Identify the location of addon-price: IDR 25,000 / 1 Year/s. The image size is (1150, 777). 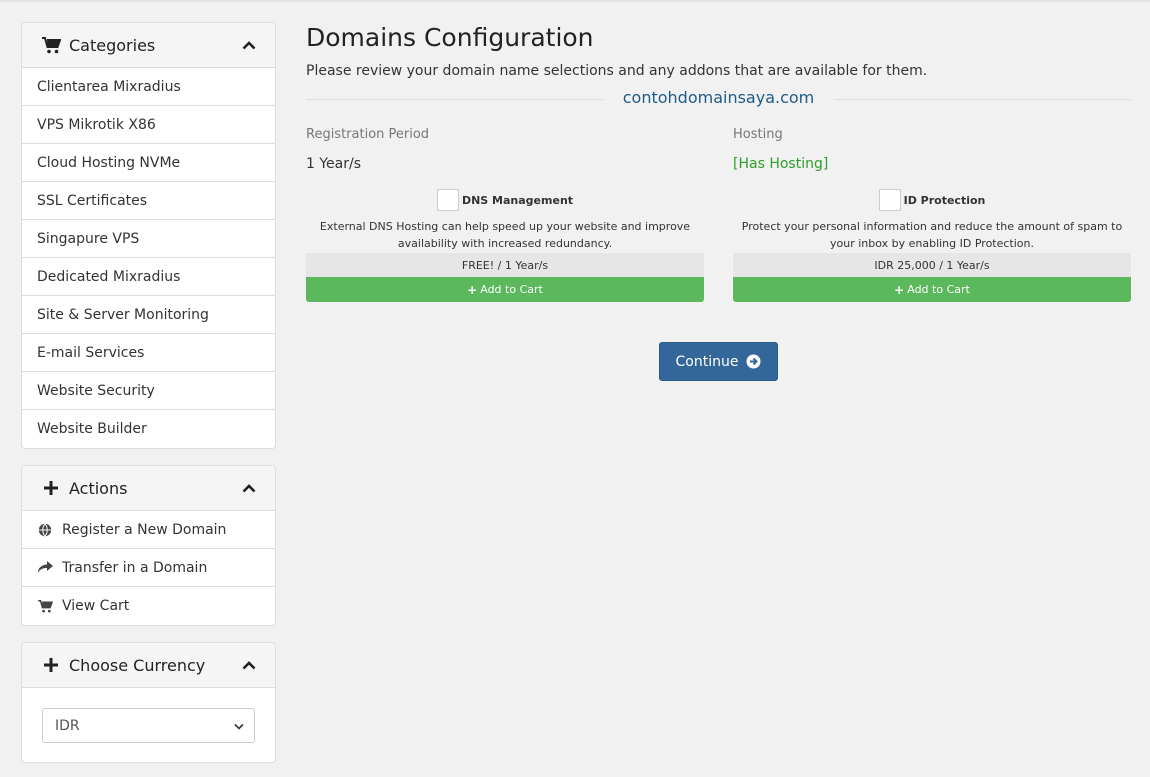
(932, 265).